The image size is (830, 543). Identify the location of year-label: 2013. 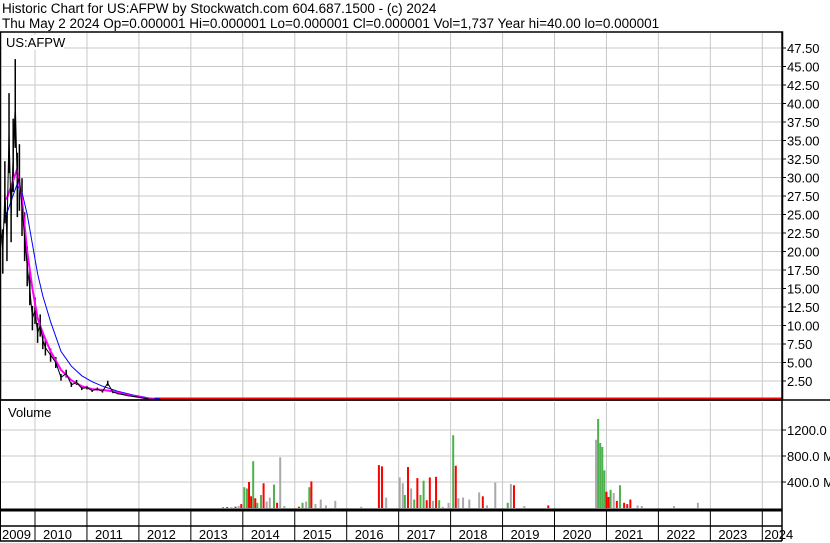
(213, 534).